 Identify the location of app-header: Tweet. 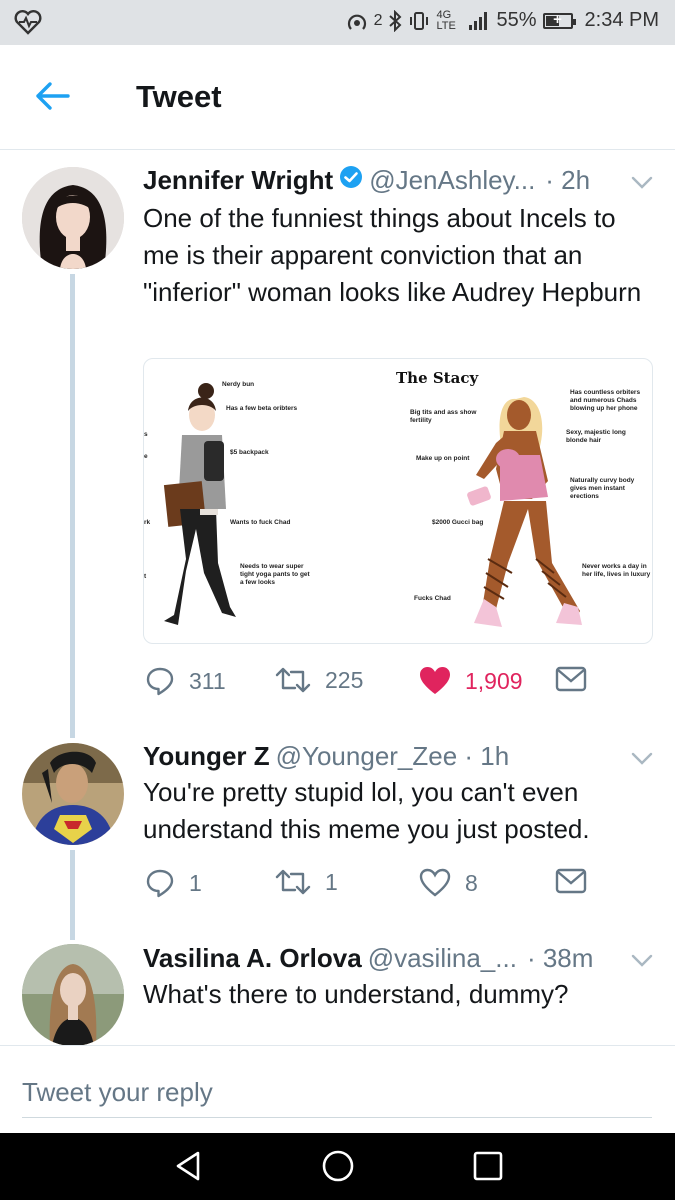
(337, 97).